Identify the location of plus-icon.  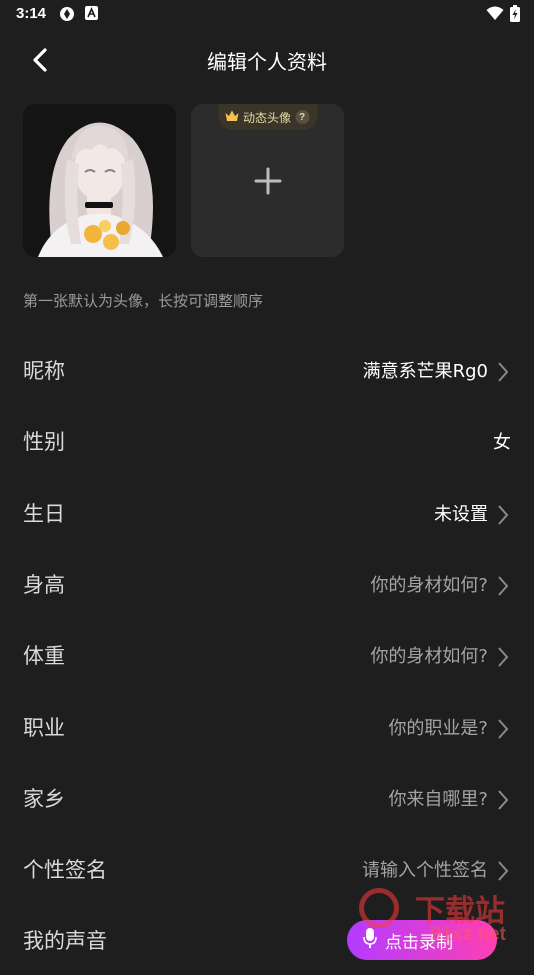
(267, 180).